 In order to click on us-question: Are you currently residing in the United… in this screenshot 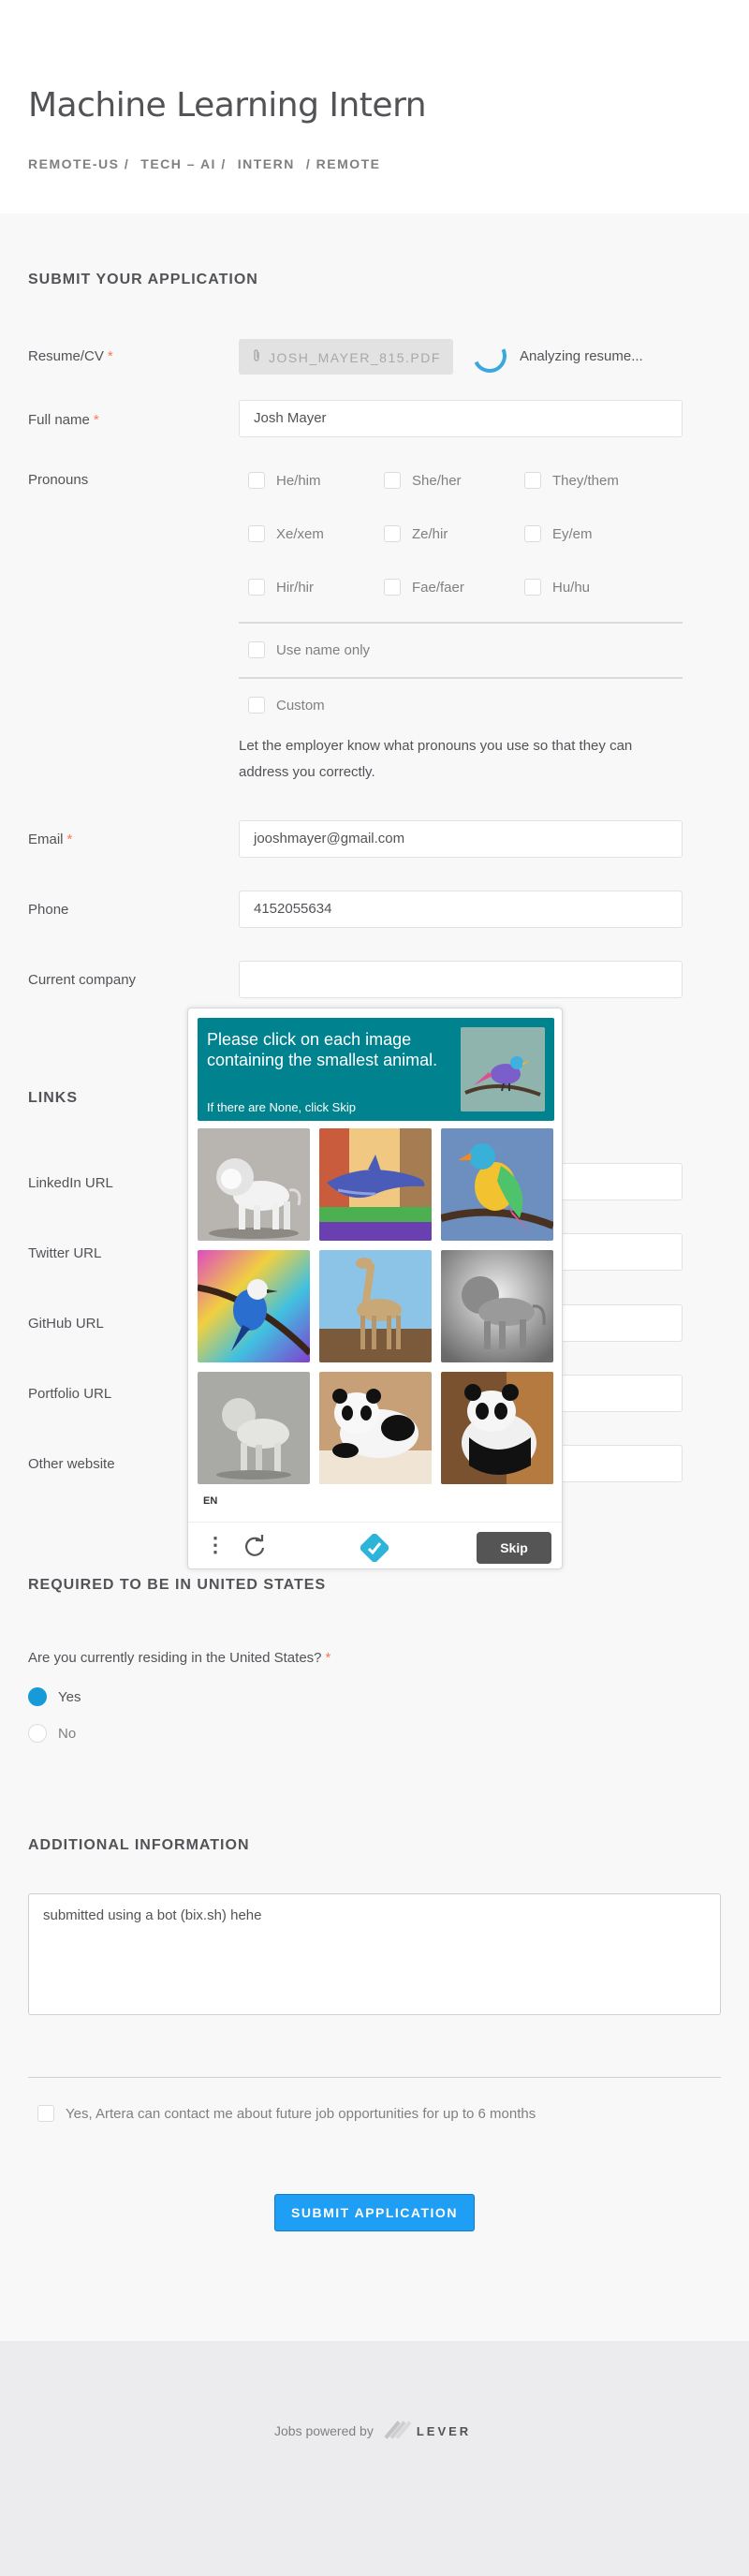, I will do `click(179, 1658)`.